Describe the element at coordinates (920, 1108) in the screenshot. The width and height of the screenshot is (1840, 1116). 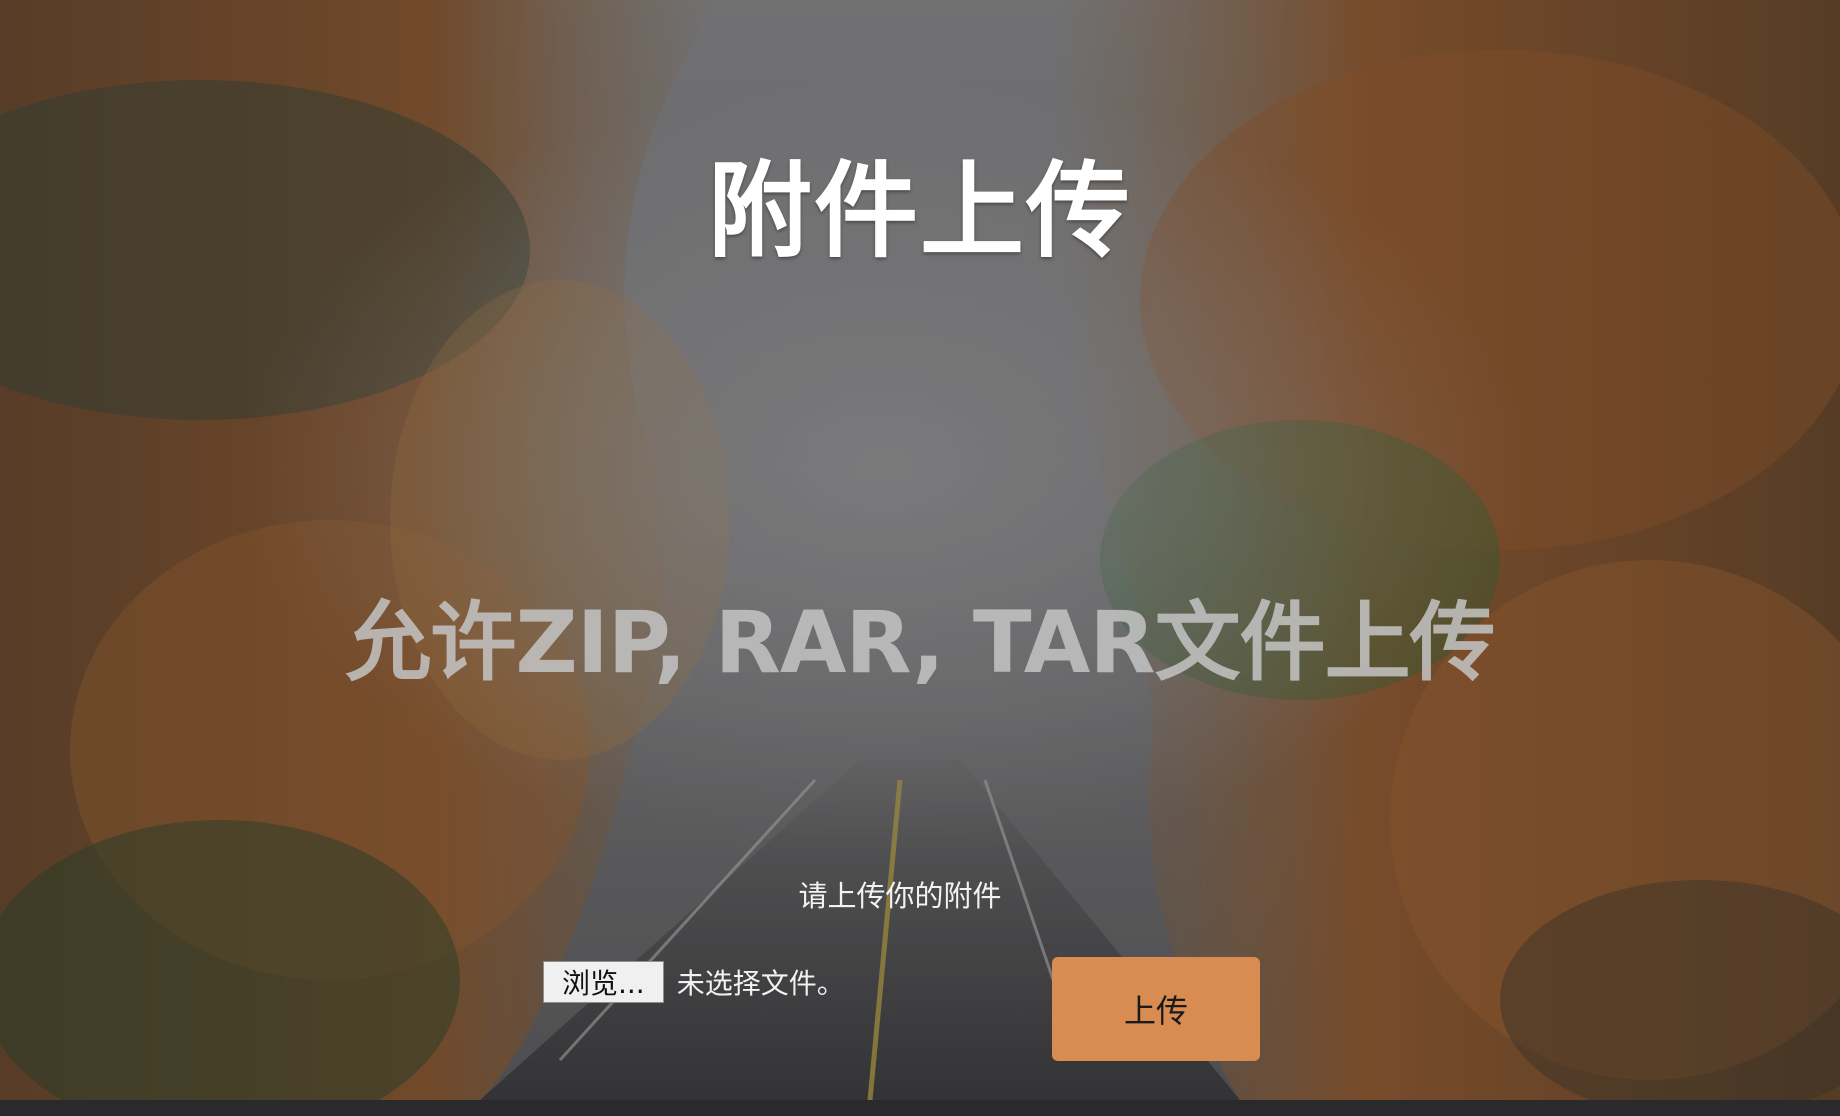
I see `bottom-strip` at that location.